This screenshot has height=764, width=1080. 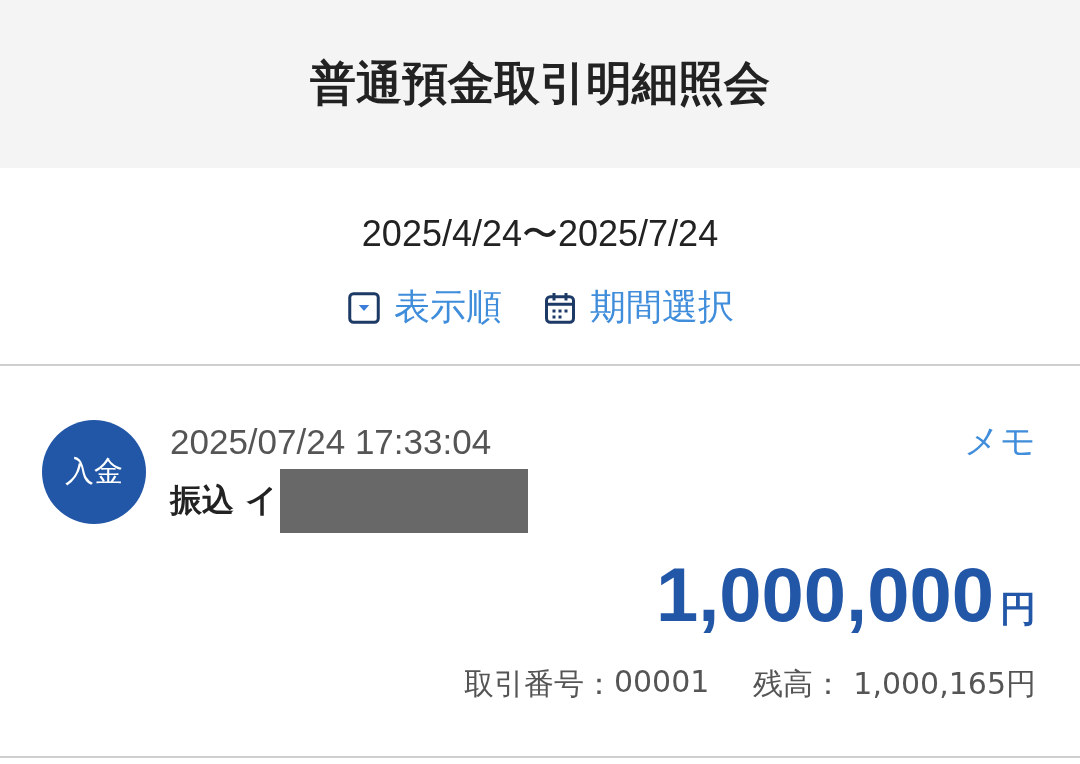 I want to click on memo-link: メモ, so click(x=1000, y=441).